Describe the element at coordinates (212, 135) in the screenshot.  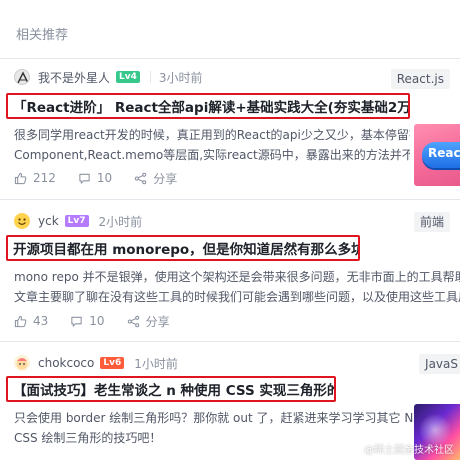
I see `excerpt-line: 很多同学用react开发的时候，真正用到的React的api少之又少，基本停留在` at that location.